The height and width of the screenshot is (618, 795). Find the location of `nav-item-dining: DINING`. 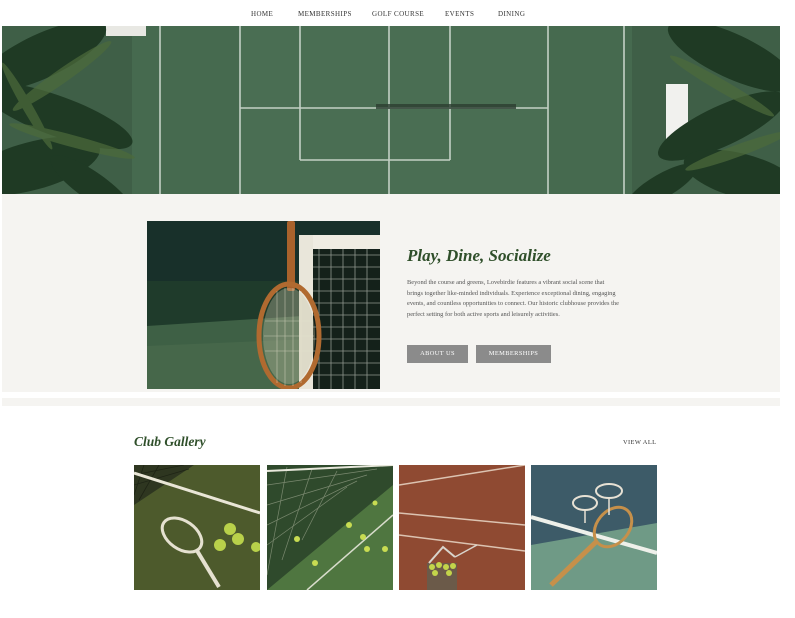

nav-item-dining: DINING is located at coordinates (511, 14).